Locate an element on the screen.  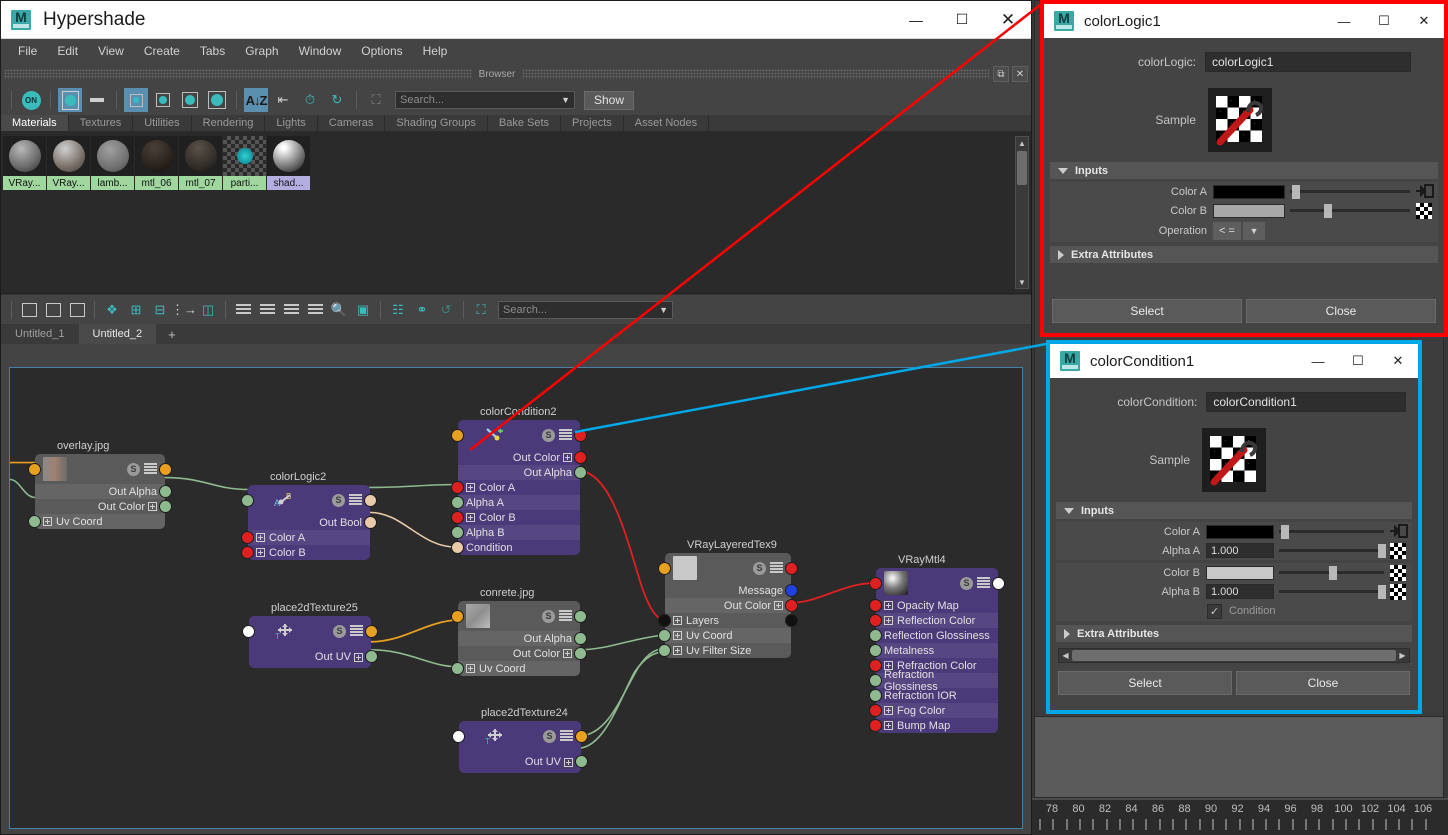
condition-checkbox: ✓ is located at coordinates (1214, 611).